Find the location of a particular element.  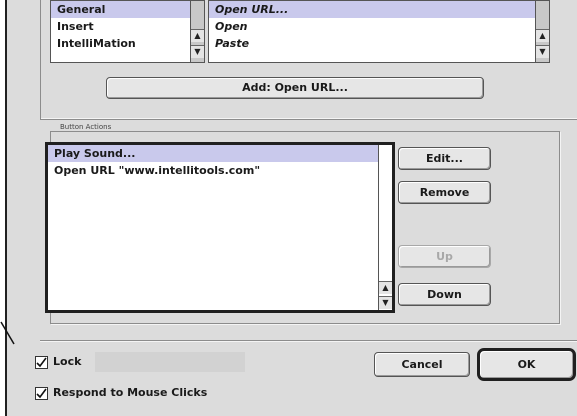

category-scrollbar: ▲ ▼ is located at coordinates (197, 31).